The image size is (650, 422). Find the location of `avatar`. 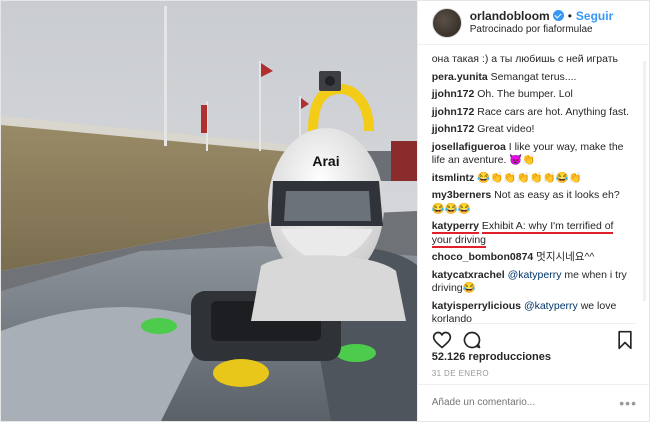

avatar is located at coordinates (446, 22).